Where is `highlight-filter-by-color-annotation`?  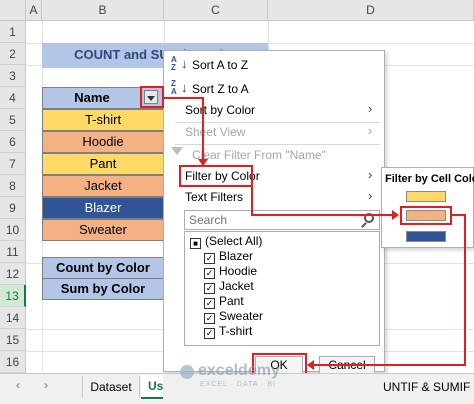 highlight-filter-by-color-annotation is located at coordinates (216, 176).